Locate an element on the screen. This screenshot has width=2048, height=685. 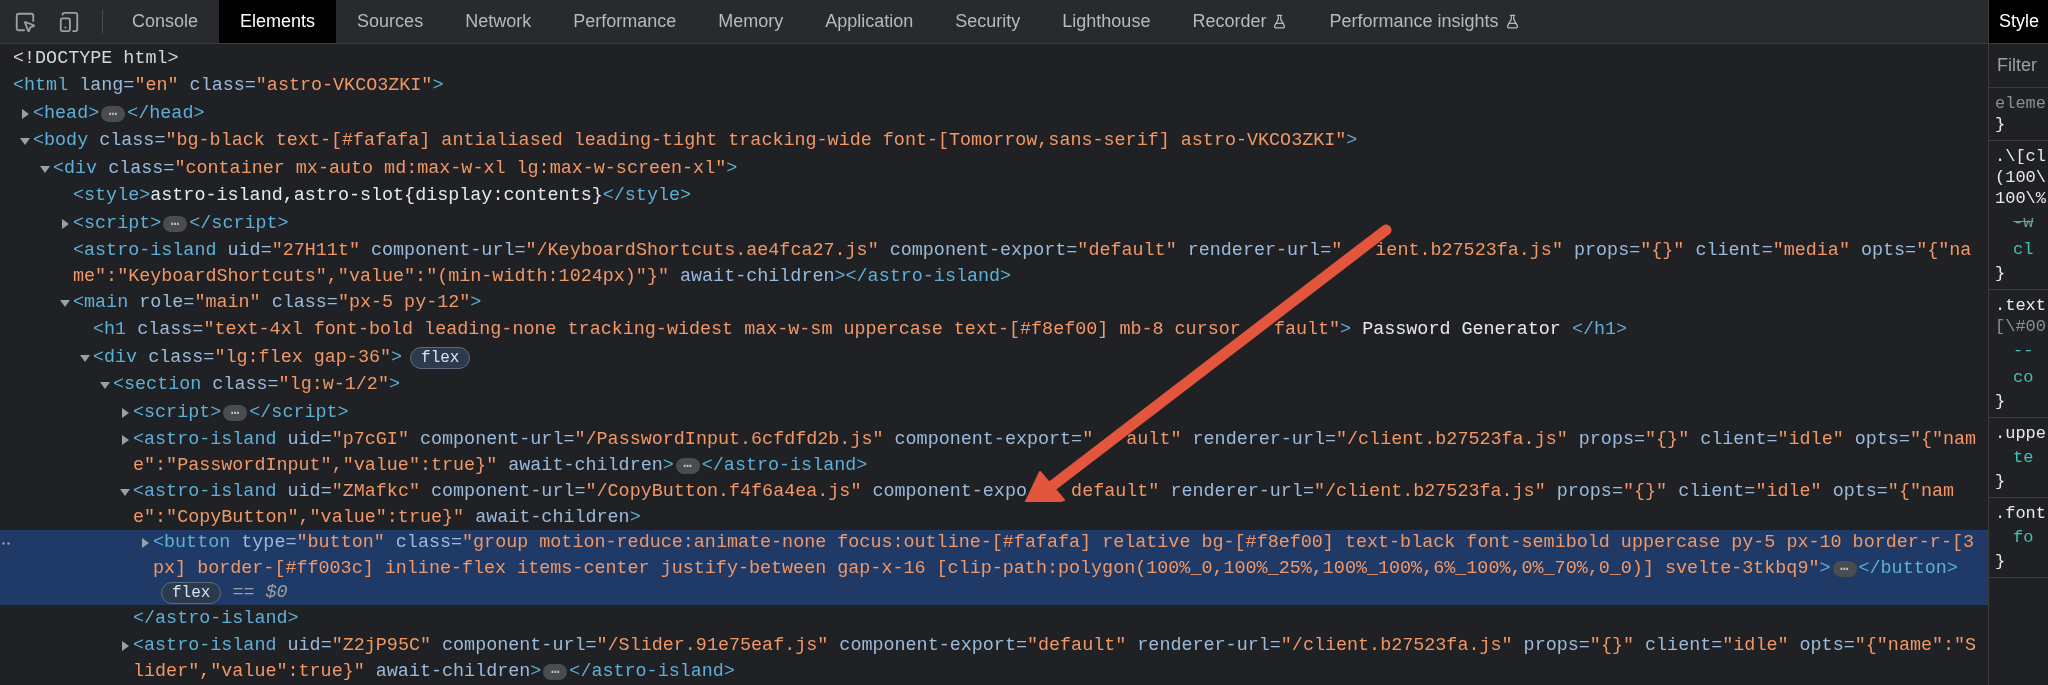
code-text: e":"PasswordInput","value":true}" await-children> is located at coordinates (403, 466).